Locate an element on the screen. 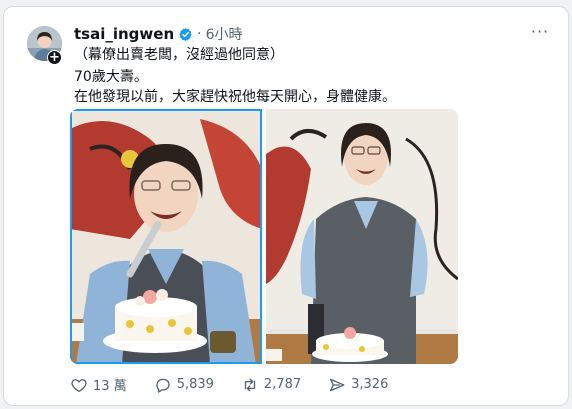  repost-count: 2,787 is located at coordinates (282, 384).